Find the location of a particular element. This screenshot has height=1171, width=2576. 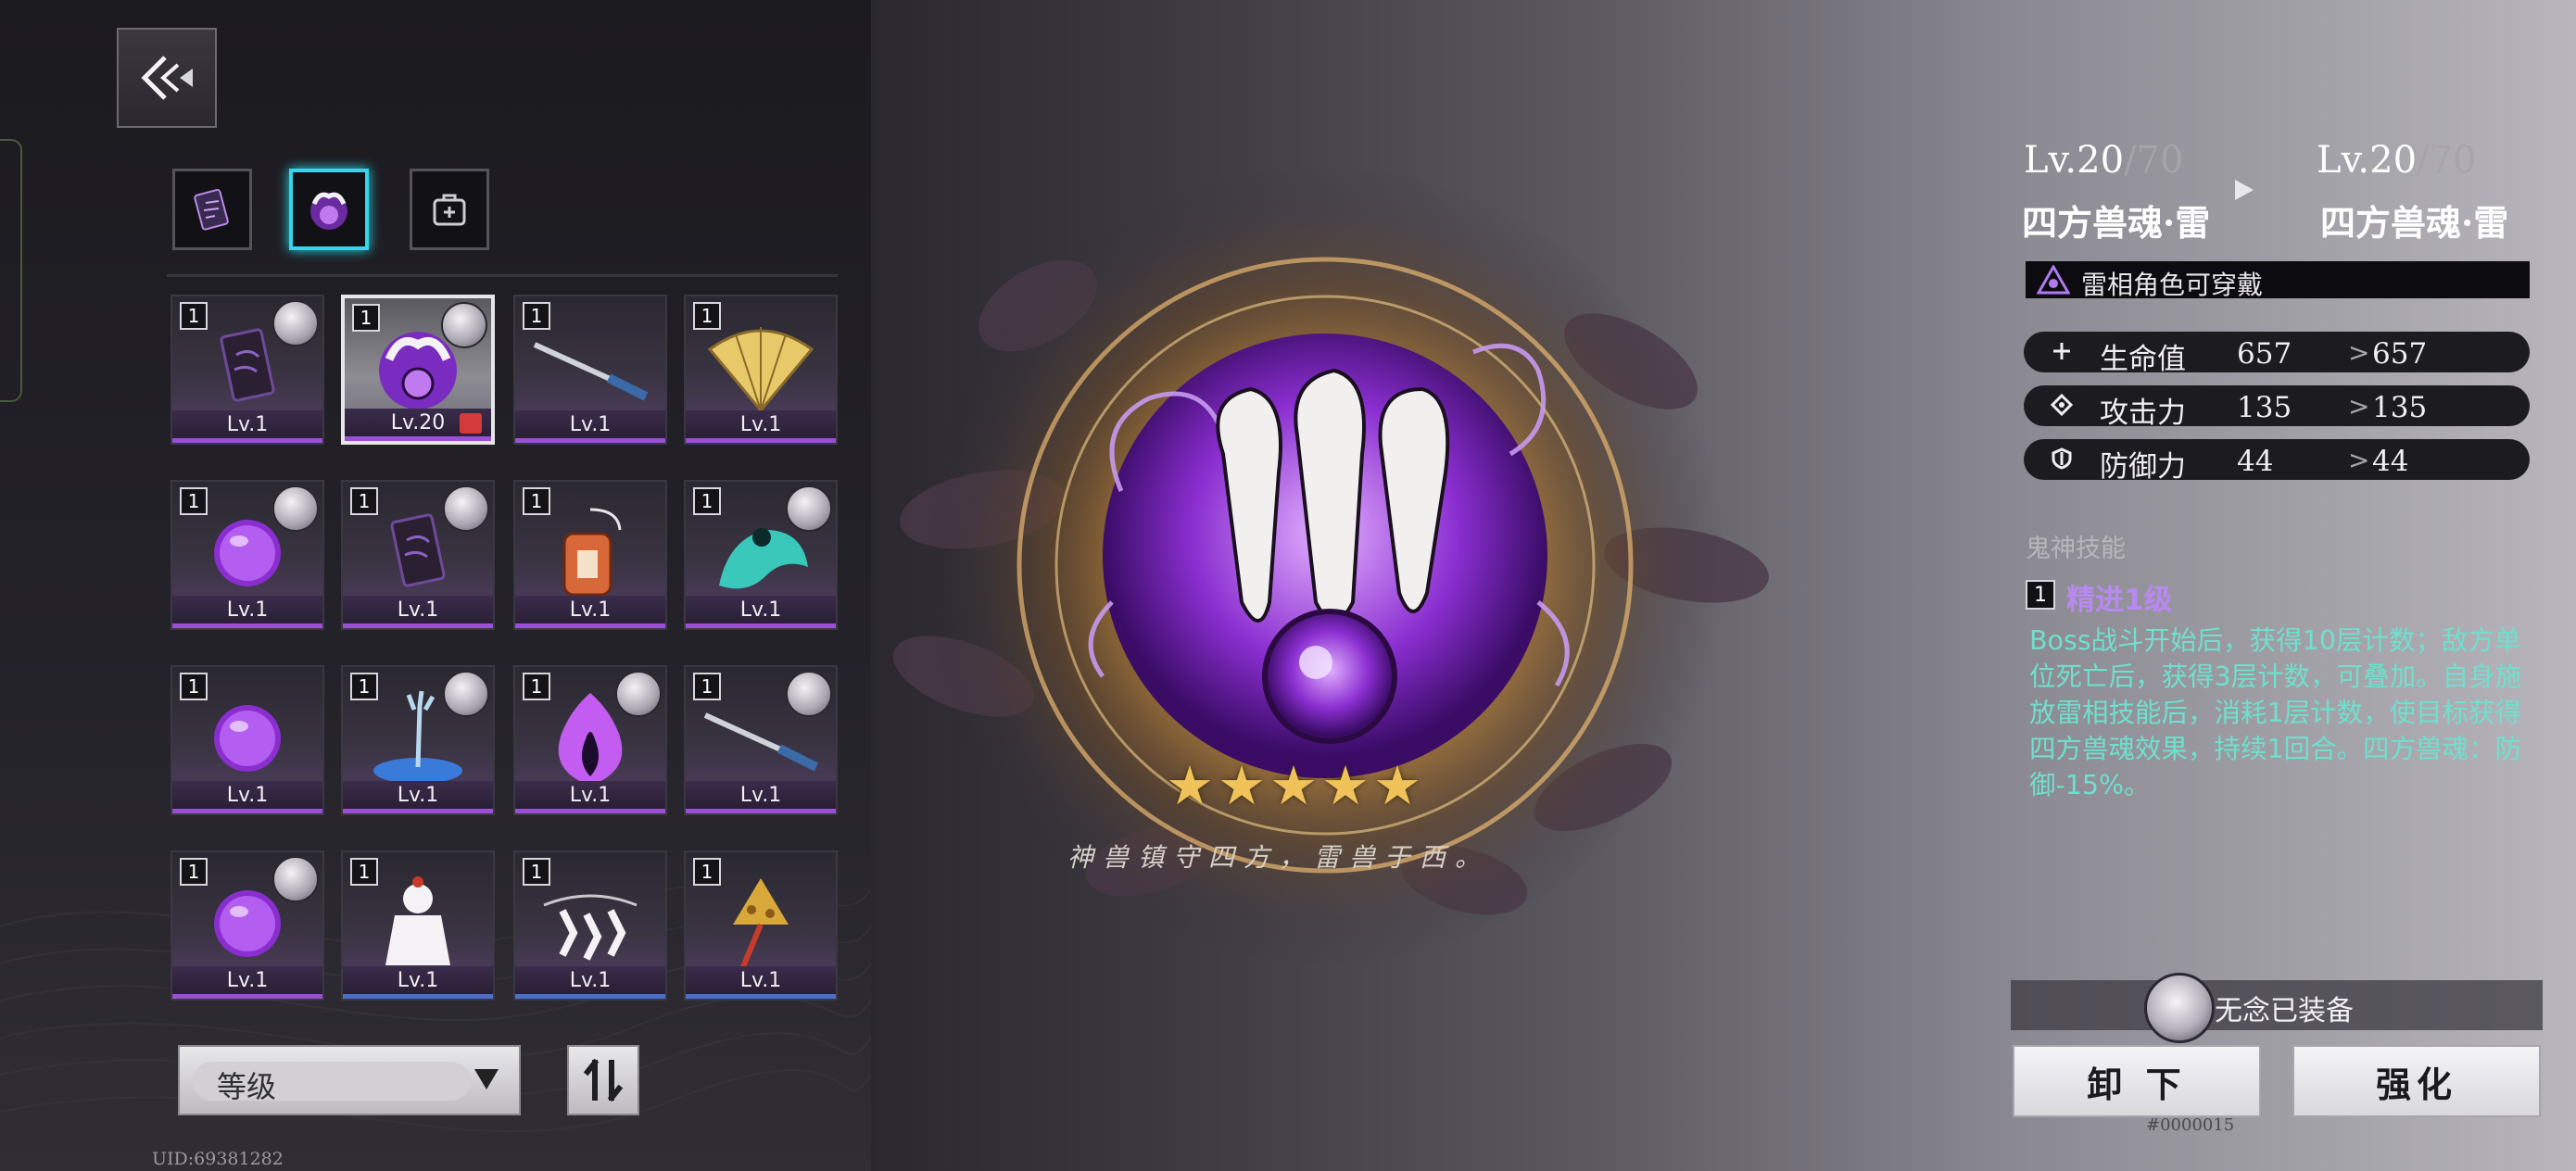

sort-order-icon is located at coordinates (603, 1080).